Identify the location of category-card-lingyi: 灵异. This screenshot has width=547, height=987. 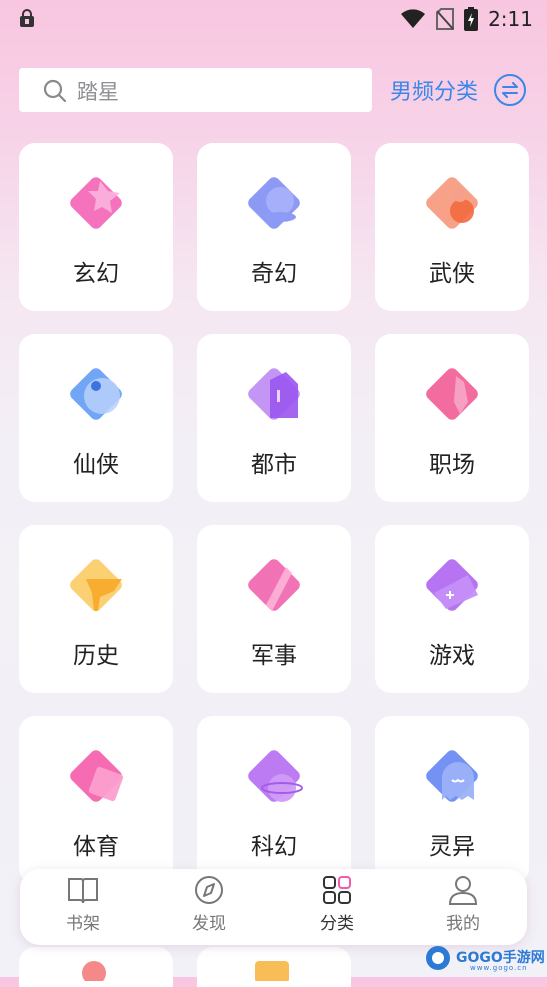
(452, 800).